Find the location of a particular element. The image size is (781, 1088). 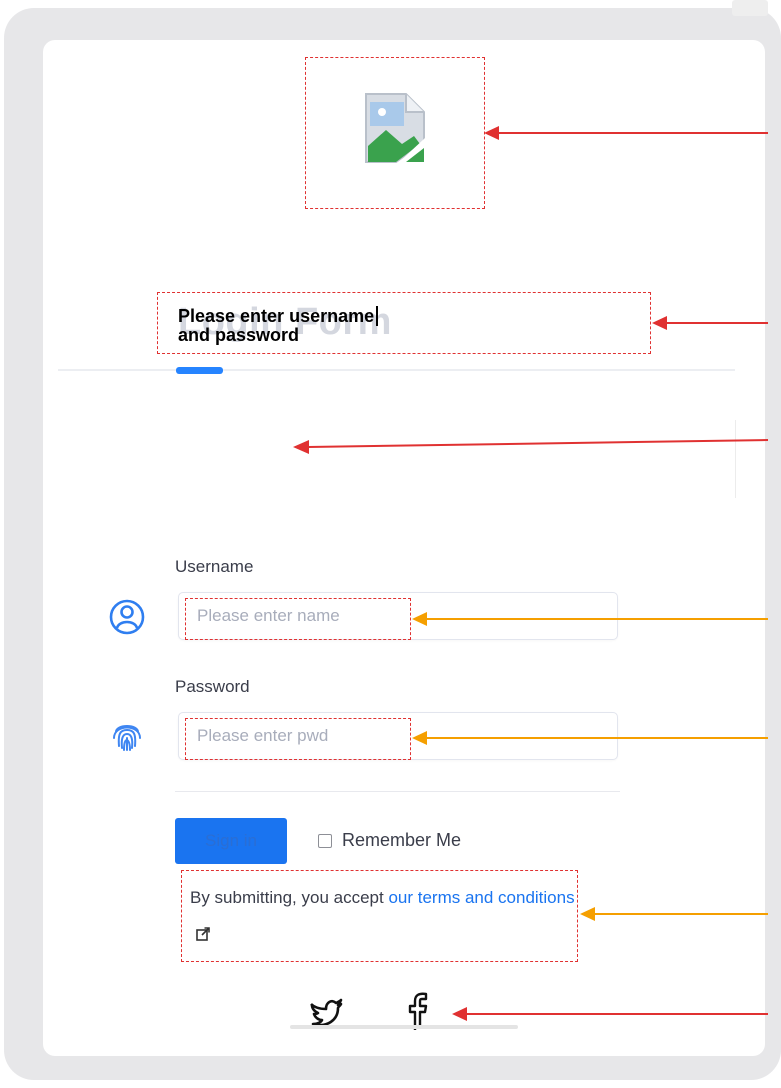

arrowhead-tab-content is located at coordinates (301, 447).